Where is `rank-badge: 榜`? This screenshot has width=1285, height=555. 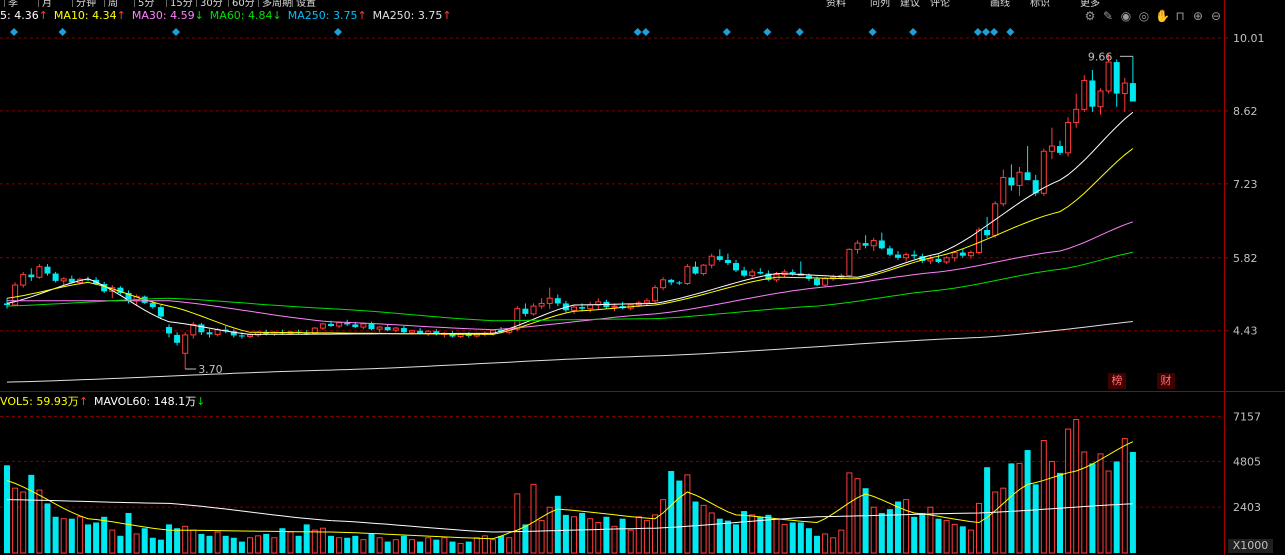
rank-badge: 榜 is located at coordinates (1117, 381).